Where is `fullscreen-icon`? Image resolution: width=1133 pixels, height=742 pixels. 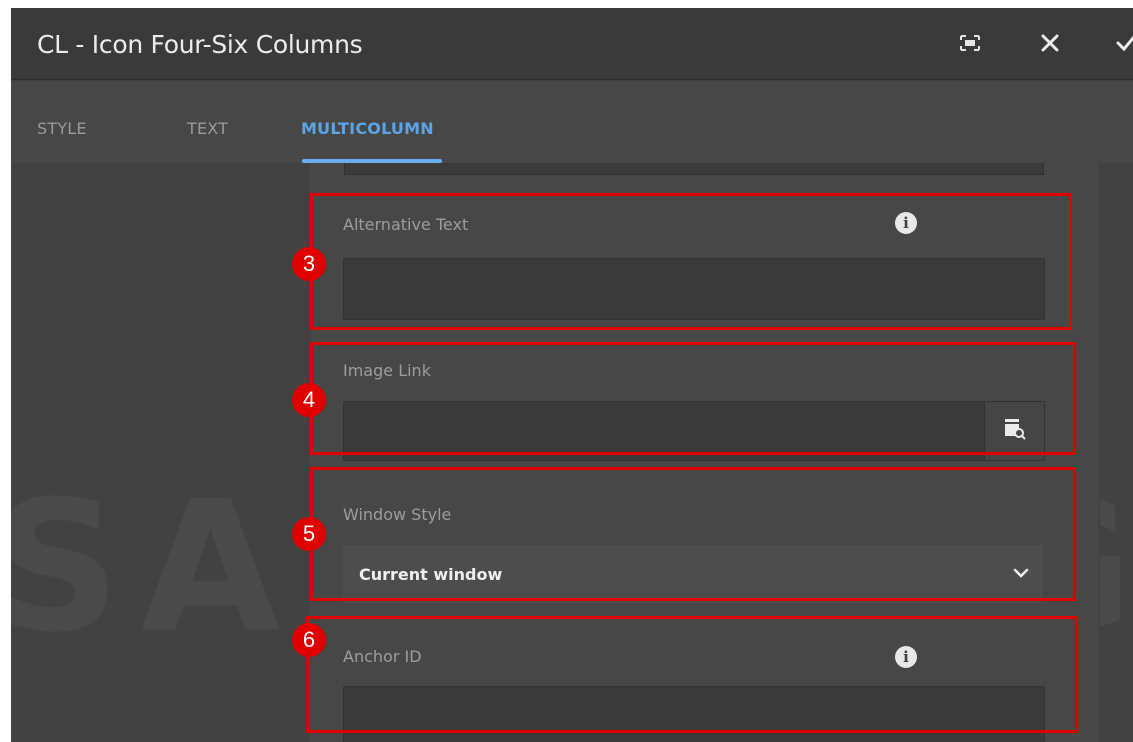 fullscreen-icon is located at coordinates (970, 45).